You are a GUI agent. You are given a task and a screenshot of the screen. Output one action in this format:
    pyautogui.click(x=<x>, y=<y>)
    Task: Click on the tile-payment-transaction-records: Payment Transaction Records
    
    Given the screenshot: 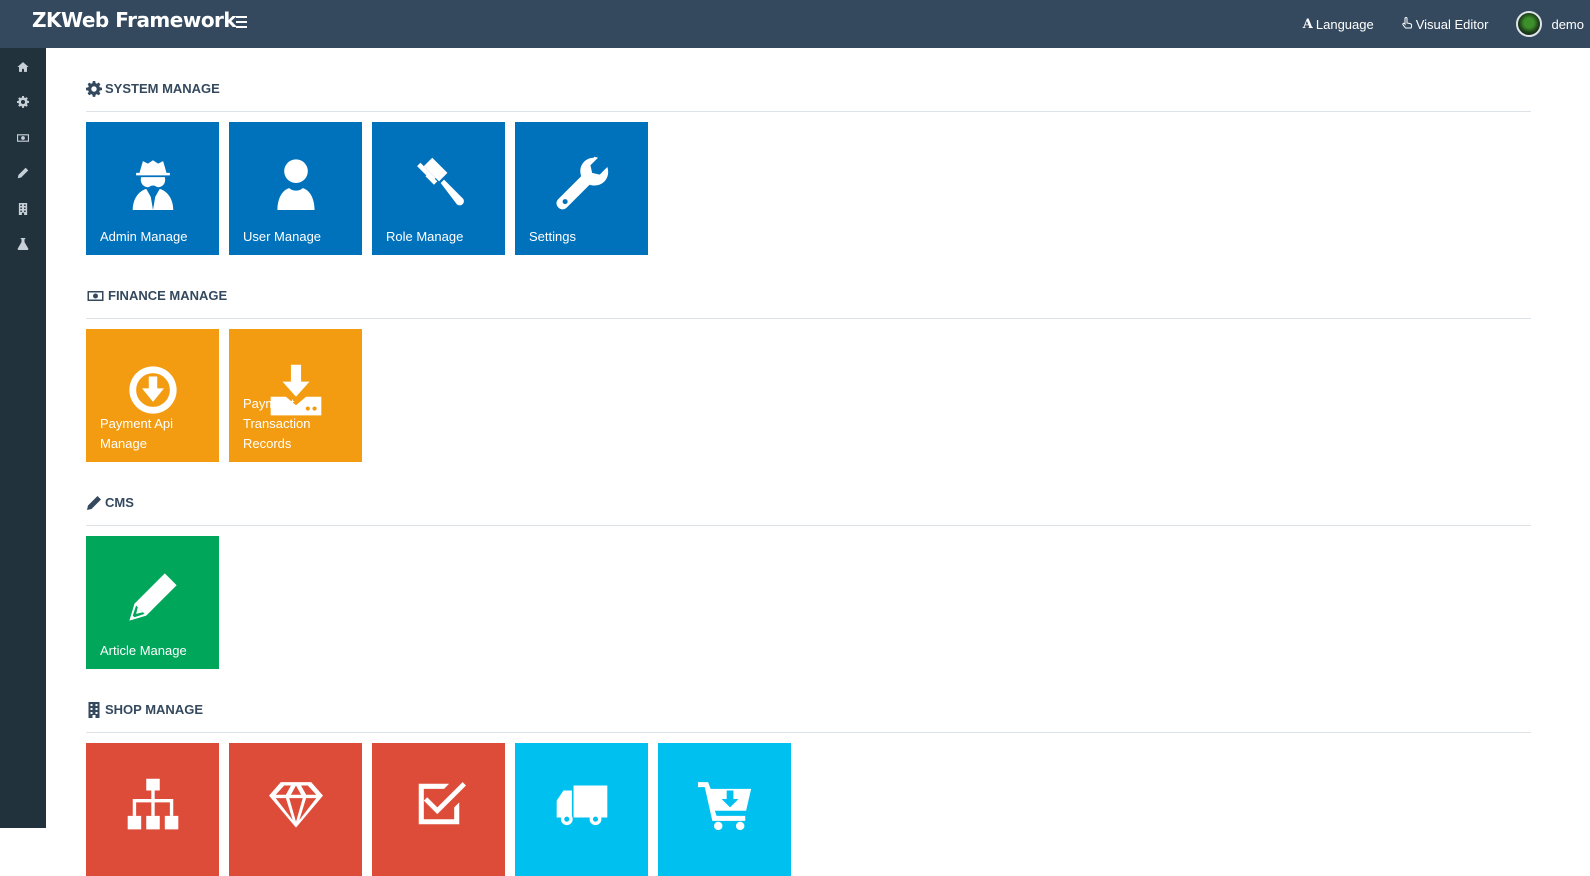 What is the action you would take?
    pyautogui.click(x=295, y=395)
    